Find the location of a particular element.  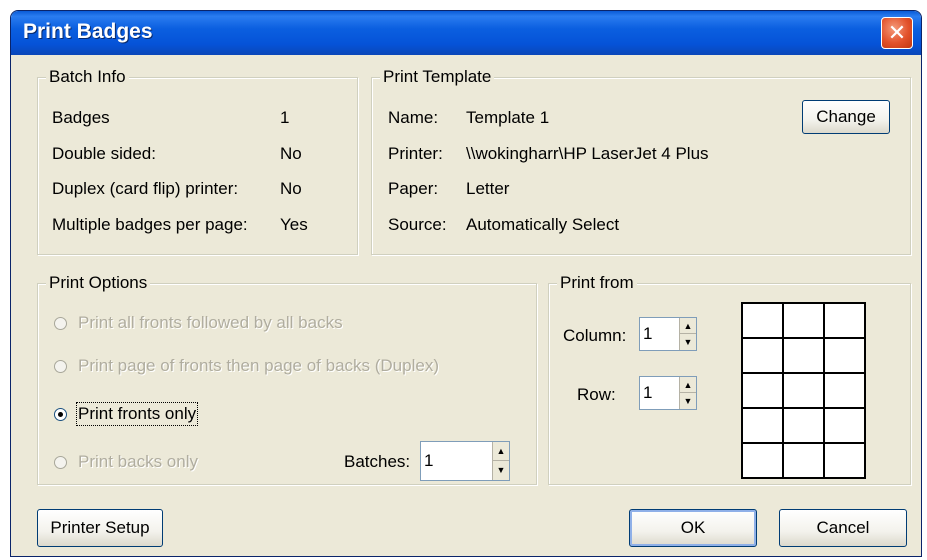

batches-label: Batches: is located at coordinates (377, 461).